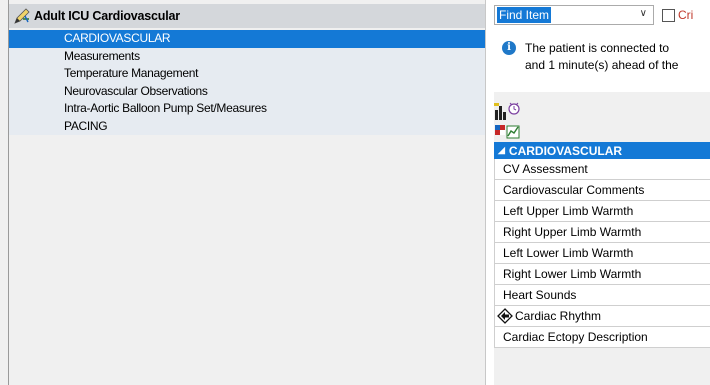  What do you see at coordinates (514, 108) in the screenshot?
I see `clock-icon` at bounding box center [514, 108].